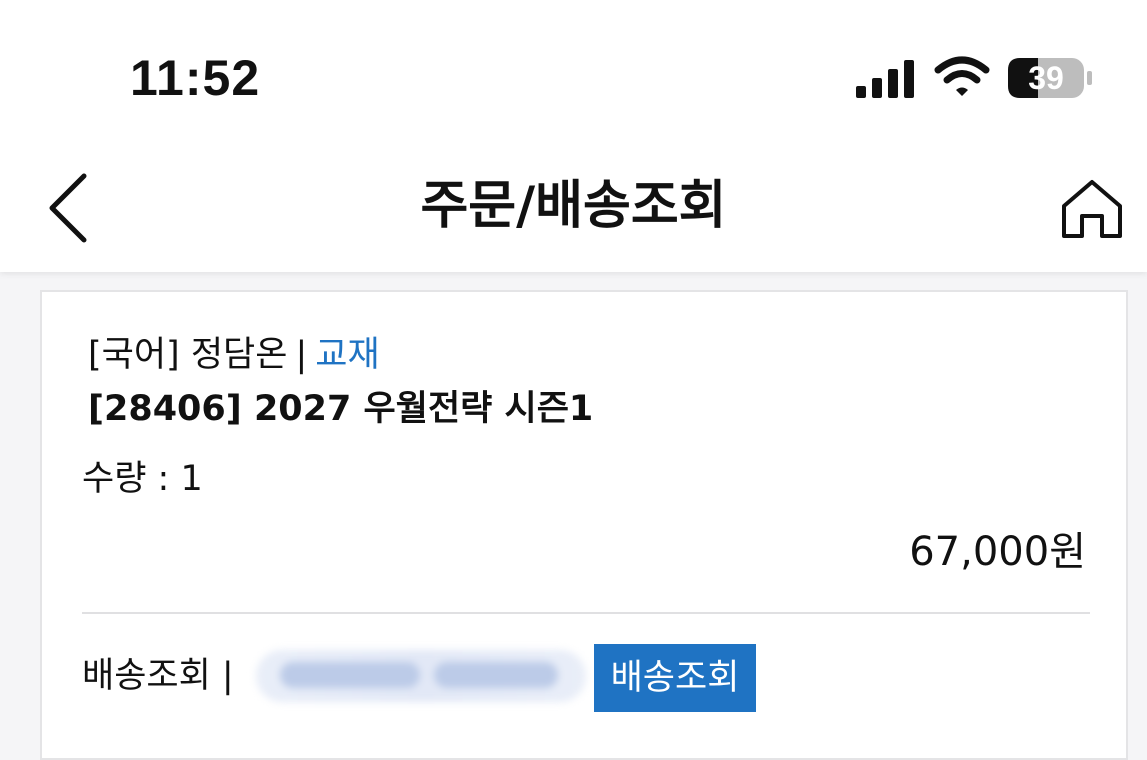  What do you see at coordinates (347, 355) in the screenshot?
I see `product-type: 교재` at bounding box center [347, 355].